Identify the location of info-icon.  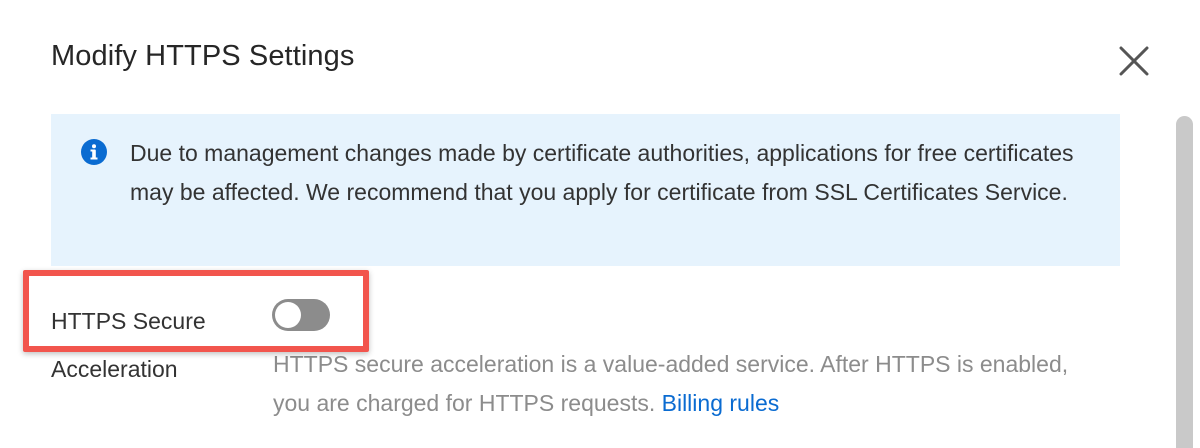
(94, 152).